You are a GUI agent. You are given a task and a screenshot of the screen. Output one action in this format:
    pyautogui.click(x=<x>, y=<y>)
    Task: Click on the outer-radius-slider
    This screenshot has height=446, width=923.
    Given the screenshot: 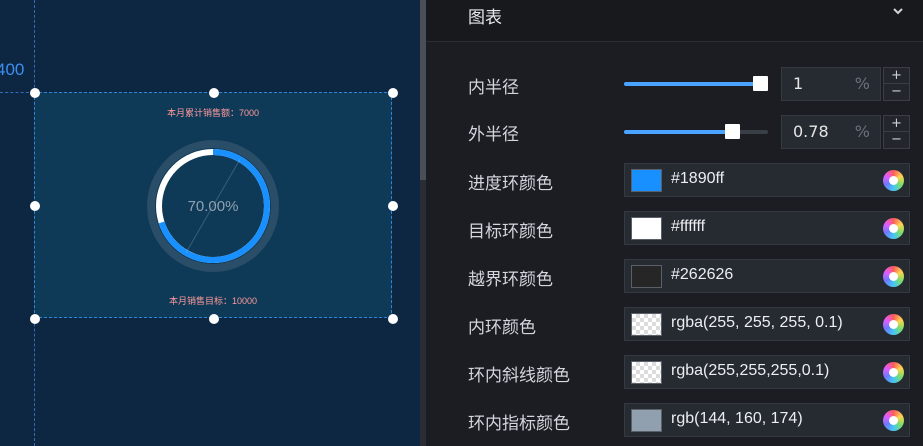 What is the action you would take?
    pyautogui.click(x=696, y=131)
    